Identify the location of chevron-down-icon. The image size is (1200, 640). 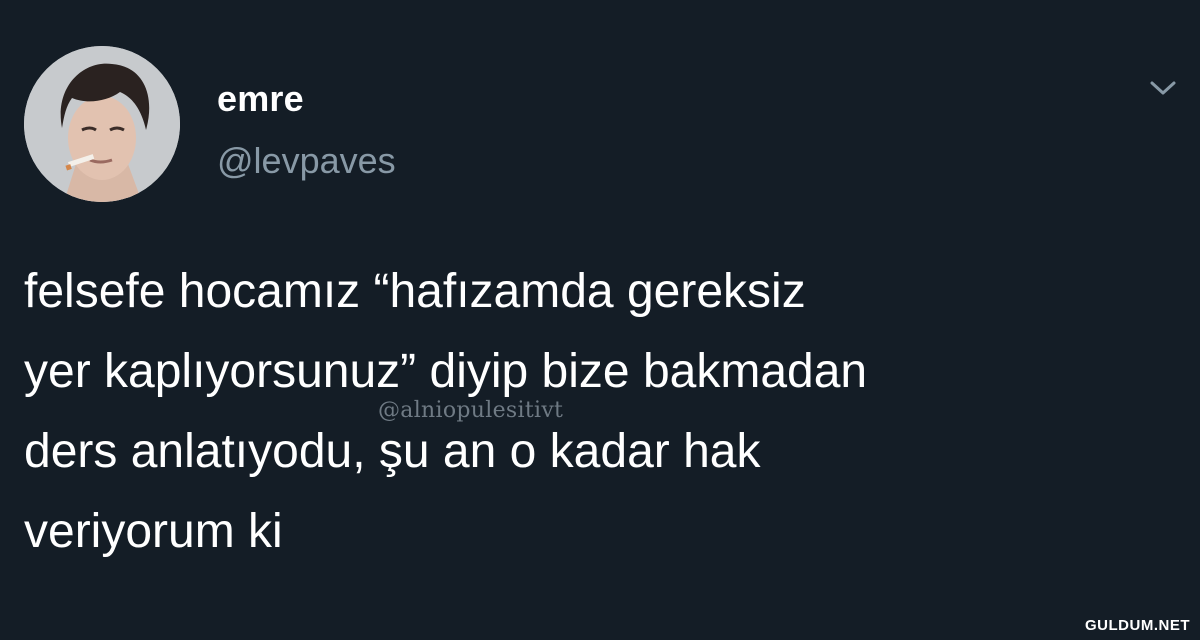
(1163, 88).